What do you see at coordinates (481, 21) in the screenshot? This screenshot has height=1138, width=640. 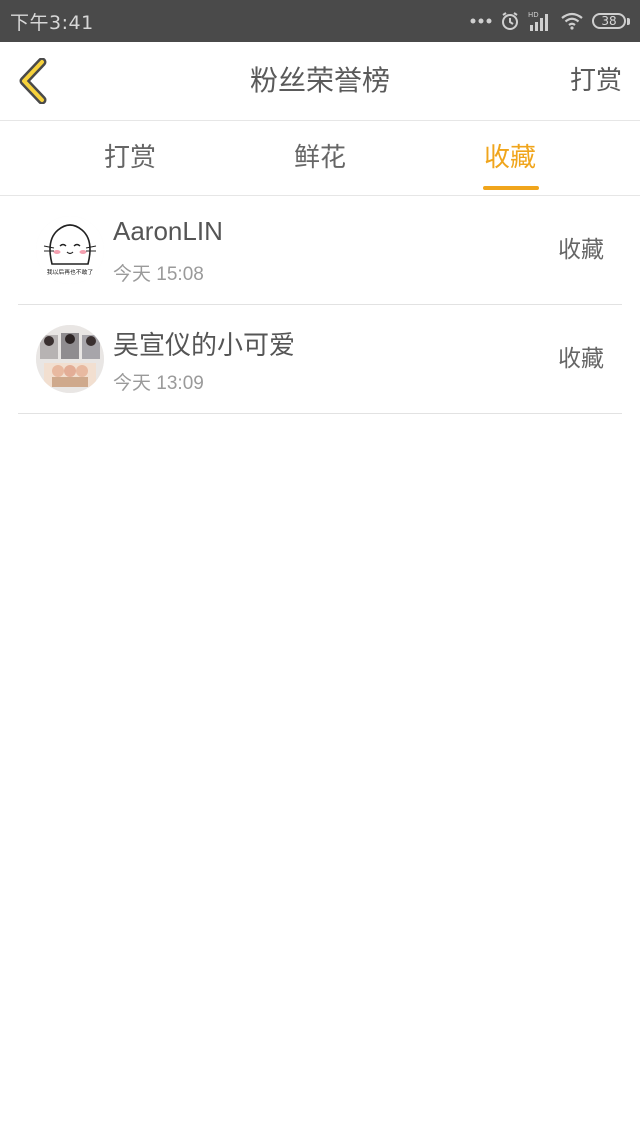 I see `more-dots-icon` at bounding box center [481, 21].